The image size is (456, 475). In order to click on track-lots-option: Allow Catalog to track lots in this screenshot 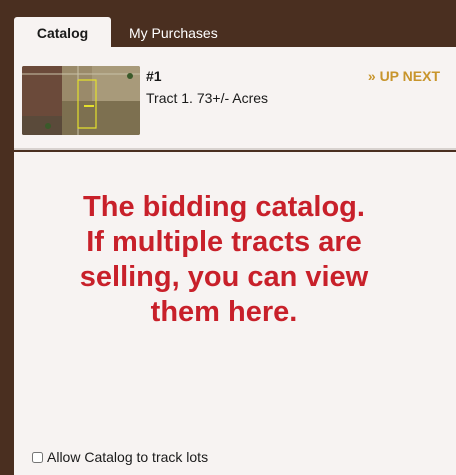, I will do `click(120, 457)`.